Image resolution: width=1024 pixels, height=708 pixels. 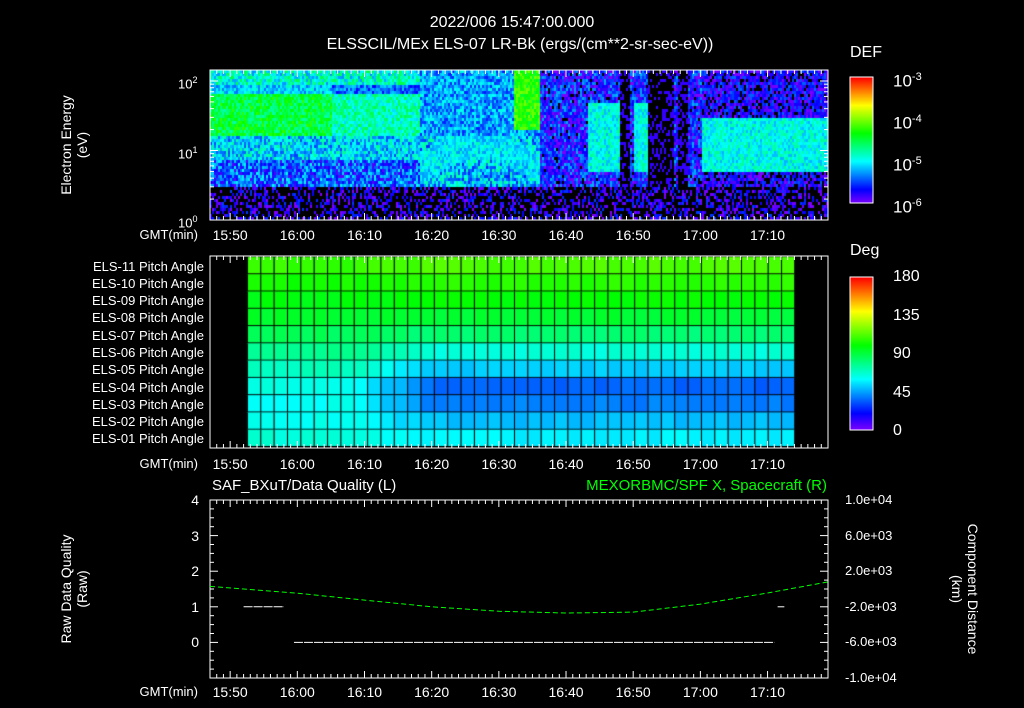 I want to click on pitch-angle-row-label: ELS-06 Pitch Angle, so click(x=147, y=352).